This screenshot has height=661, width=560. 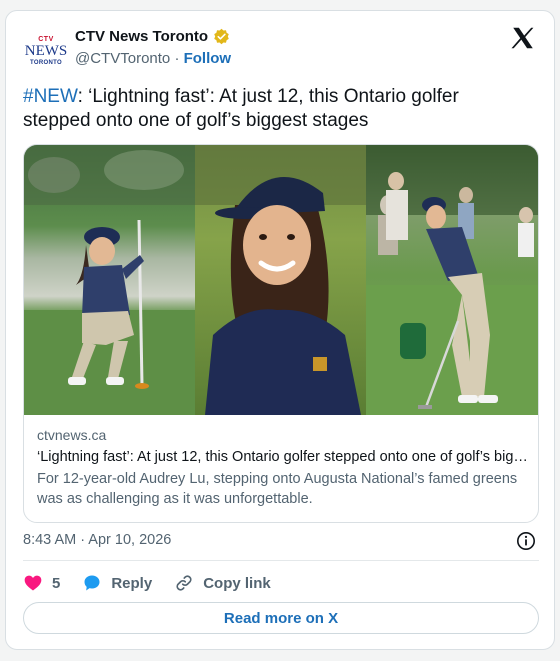 What do you see at coordinates (46, 62) in the screenshot?
I see `logo-city-text: TORONTO` at bounding box center [46, 62].